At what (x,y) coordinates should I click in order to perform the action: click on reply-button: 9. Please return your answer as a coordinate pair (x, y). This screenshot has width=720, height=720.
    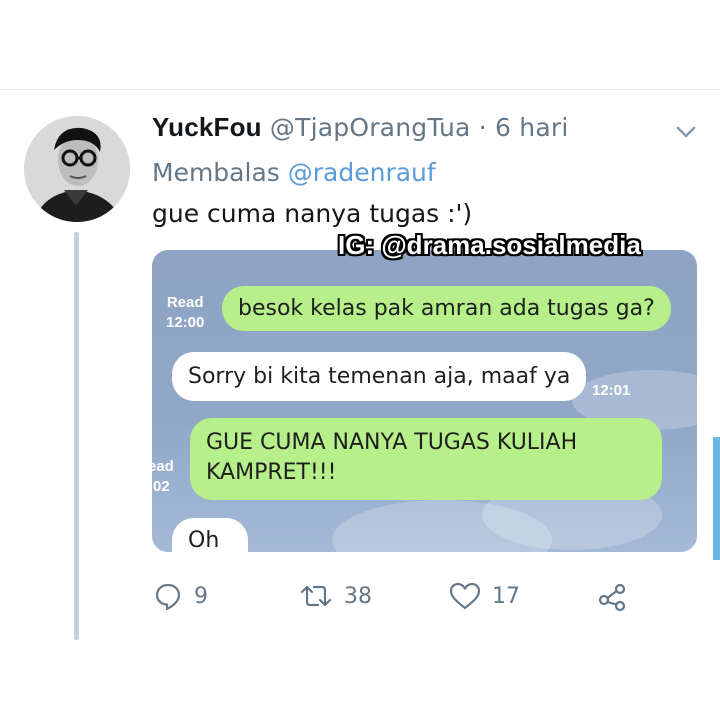
    Looking at the image, I should click on (180, 596).